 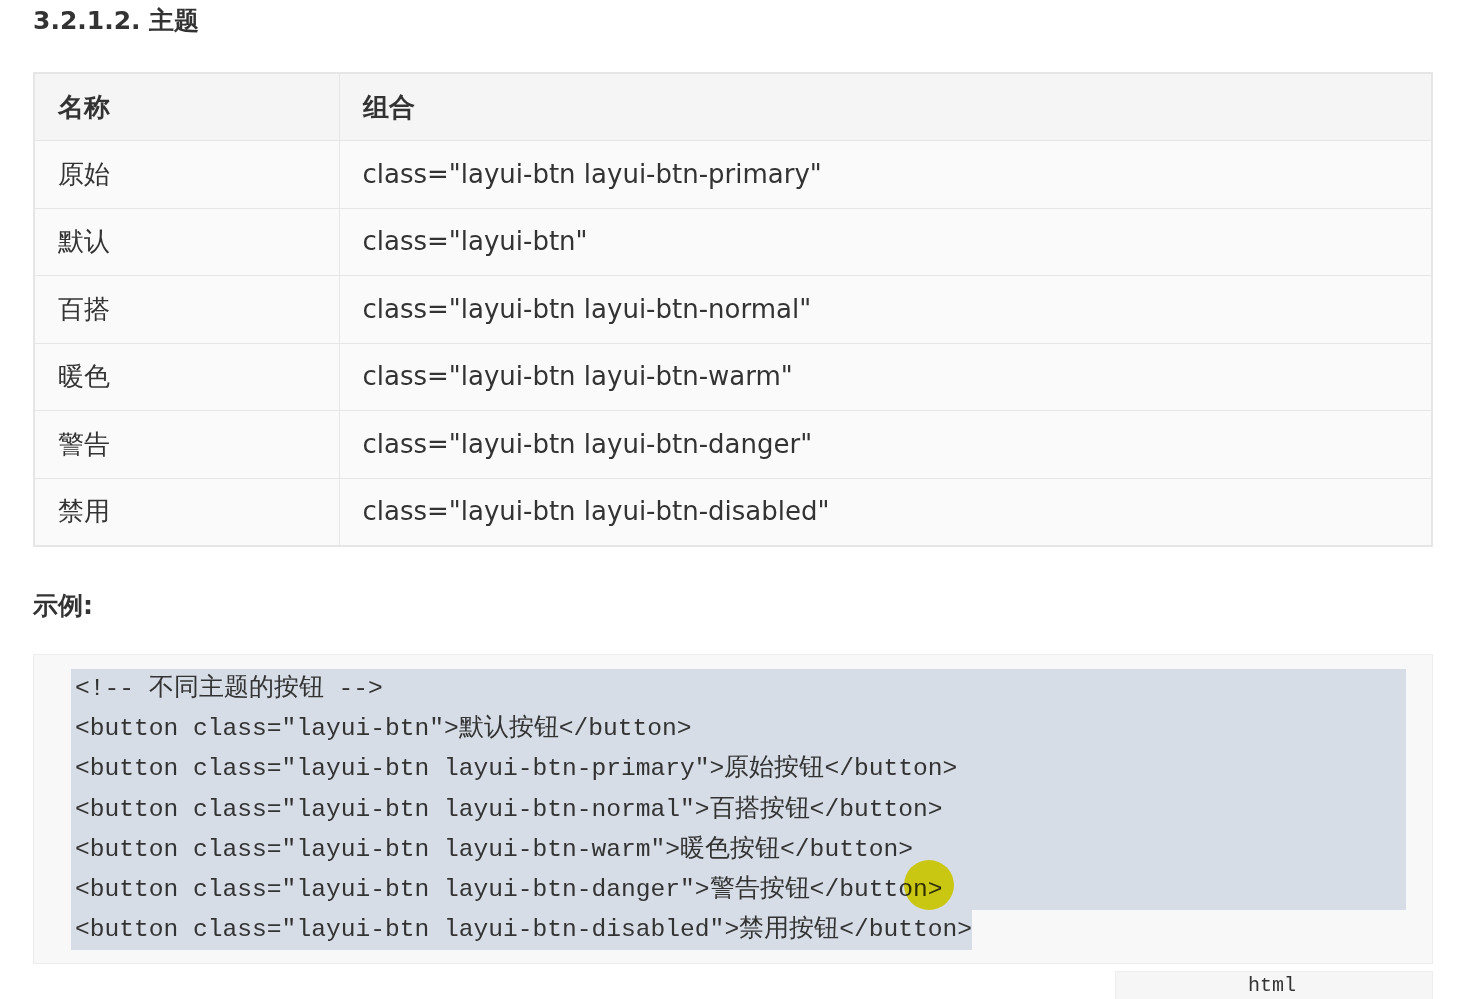 I want to click on table-cell: 默认, so click(x=186, y=242).